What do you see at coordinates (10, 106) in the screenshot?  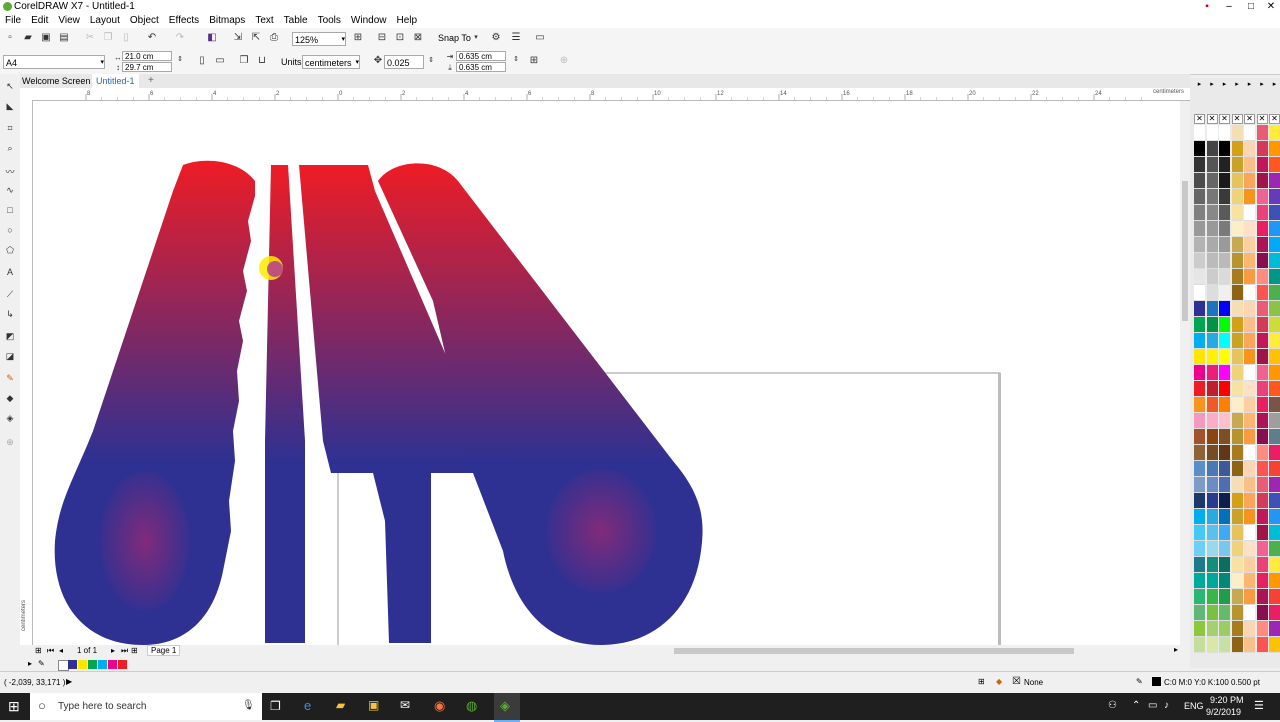 I see `shape-tool-icon: ◣` at bounding box center [10, 106].